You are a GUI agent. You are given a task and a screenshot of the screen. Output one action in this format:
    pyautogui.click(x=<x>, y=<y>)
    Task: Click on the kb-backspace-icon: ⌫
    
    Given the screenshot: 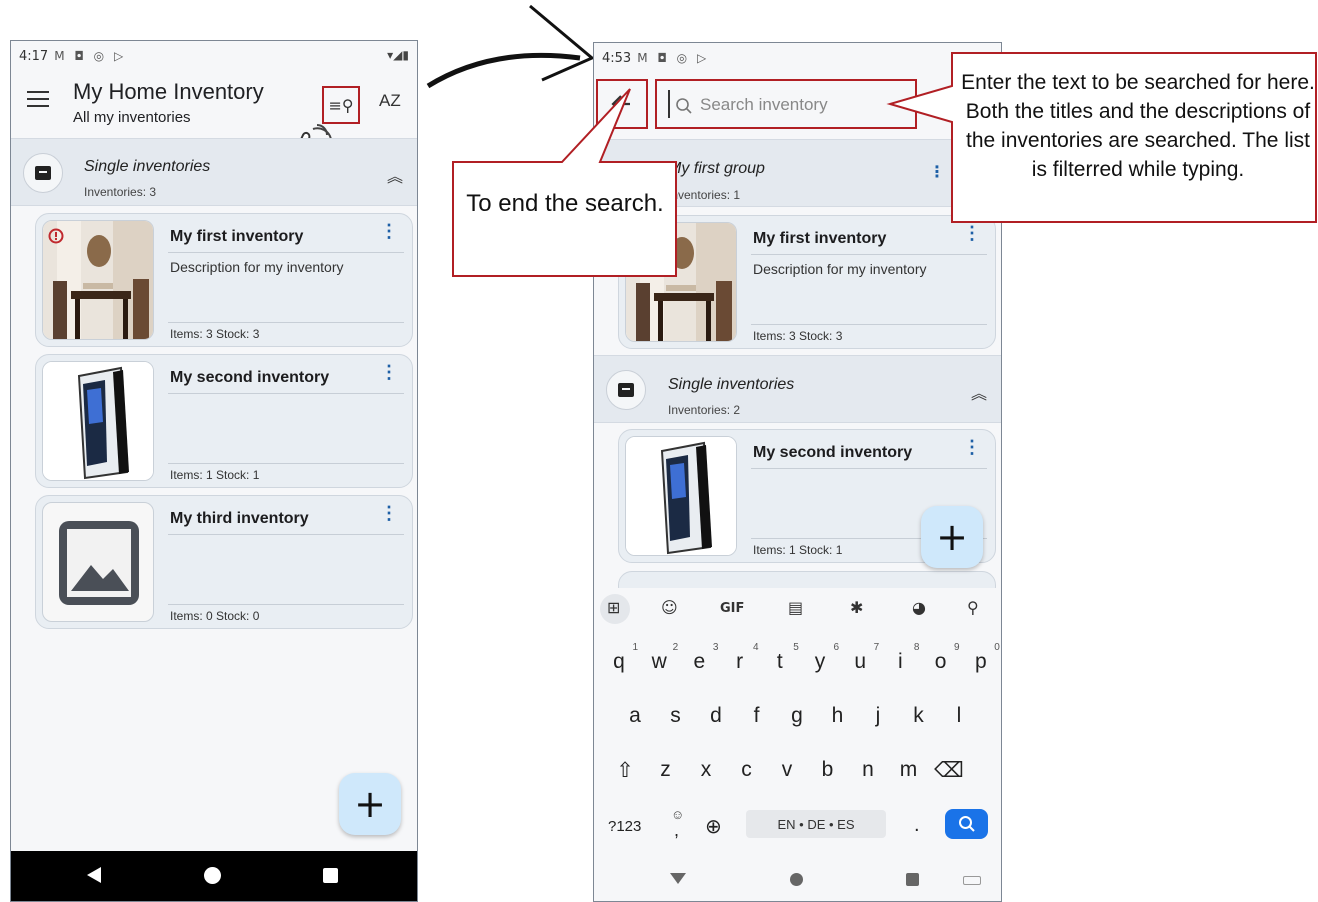 What is the action you would take?
    pyautogui.click(x=949, y=770)
    